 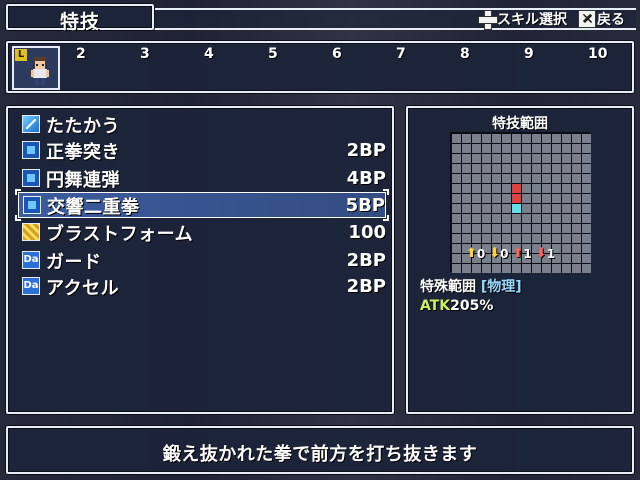 I want to click on hint-back-label: 戻る, so click(x=611, y=20).